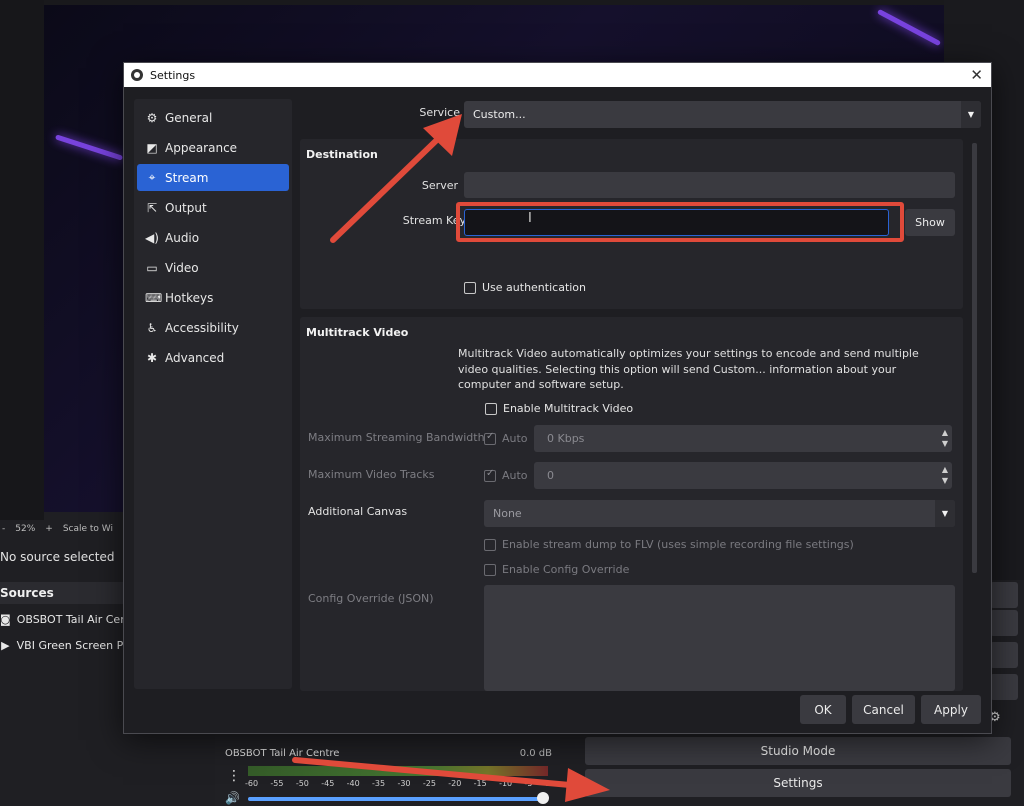  I want to click on antenna-icon: ⌖, so click(152, 177).